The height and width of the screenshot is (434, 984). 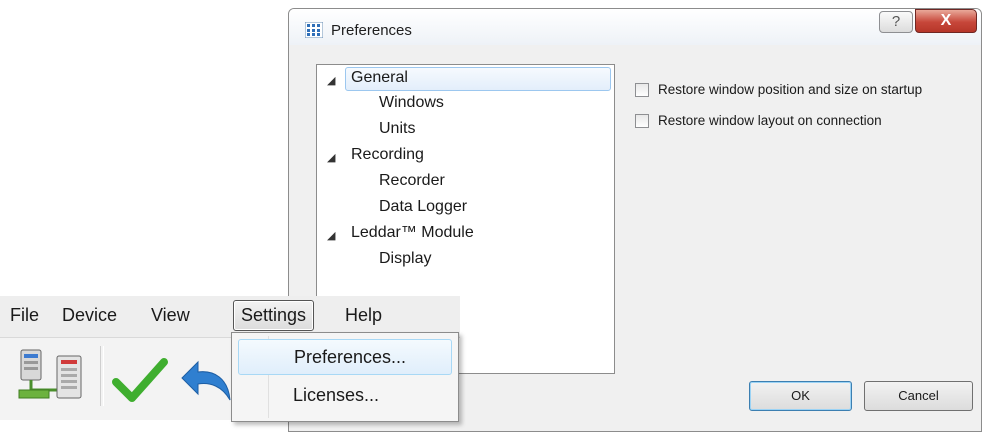 I want to click on tree-item-windows: Windows, so click(x=411, y=103).